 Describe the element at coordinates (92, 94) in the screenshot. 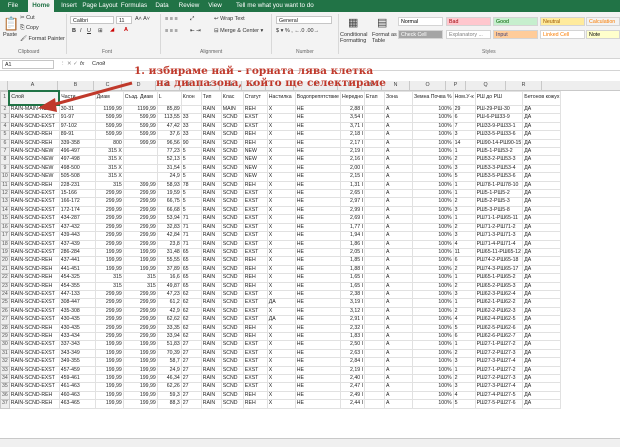

I see `arrow-line` at that location.